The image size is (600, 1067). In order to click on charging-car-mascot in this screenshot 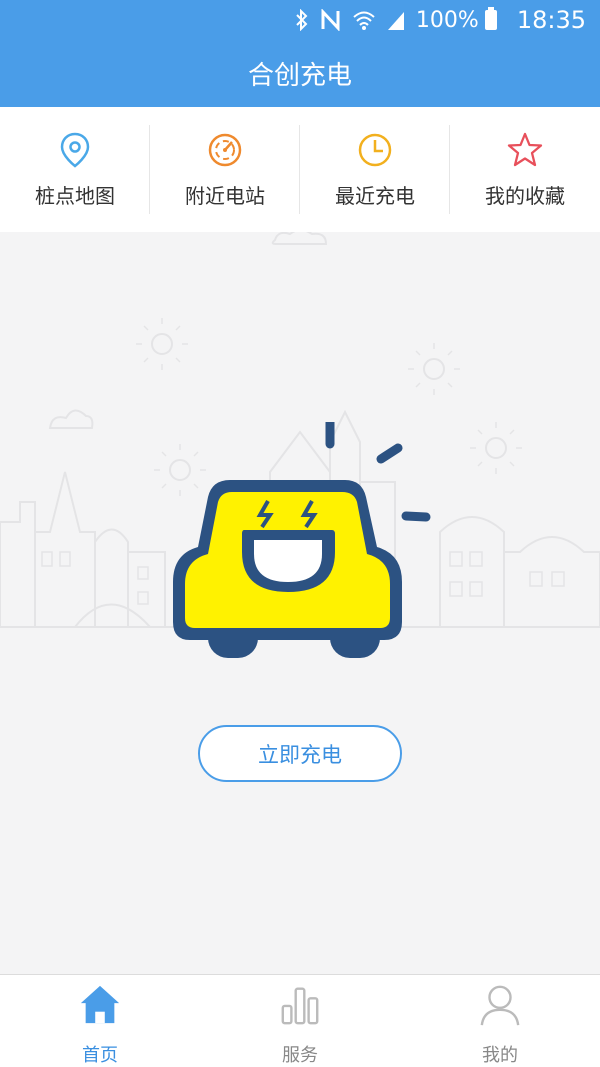, I will do `click(302, 540)`.